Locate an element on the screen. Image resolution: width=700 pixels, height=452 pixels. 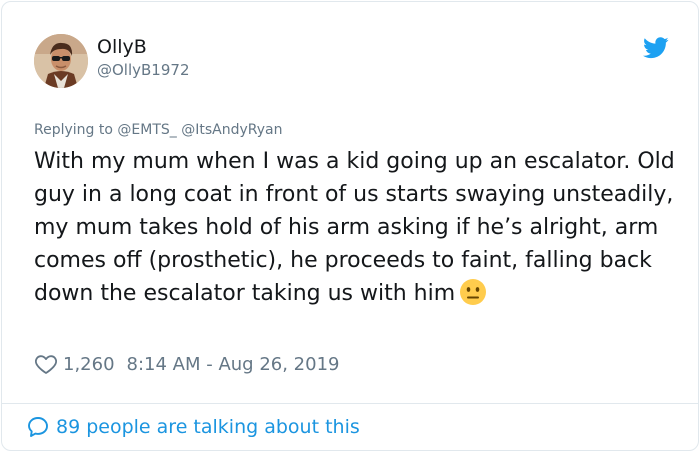
tweet-meta: 1,260 8:14 AM - Aug 26, 2019 is located at coordinates (186, 364).